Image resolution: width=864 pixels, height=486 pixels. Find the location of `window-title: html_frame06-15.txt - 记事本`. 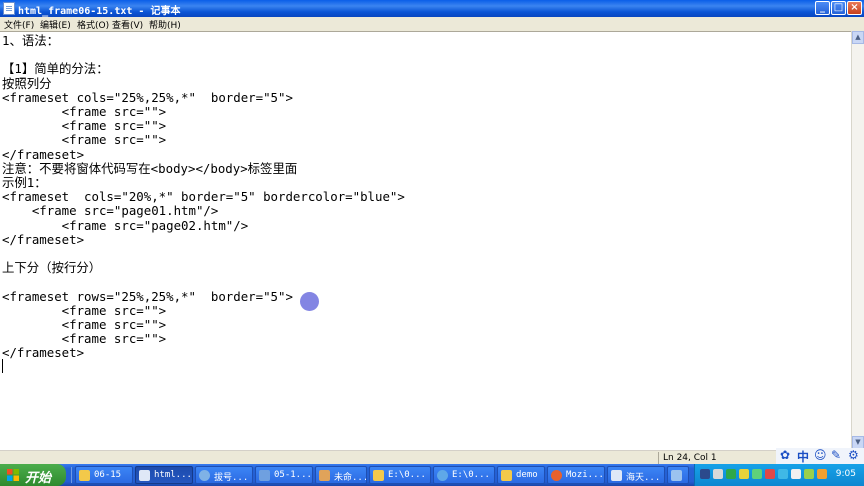

window-title: html_frame06-15.txt - 记事本 is located at coordinates (99, 11).